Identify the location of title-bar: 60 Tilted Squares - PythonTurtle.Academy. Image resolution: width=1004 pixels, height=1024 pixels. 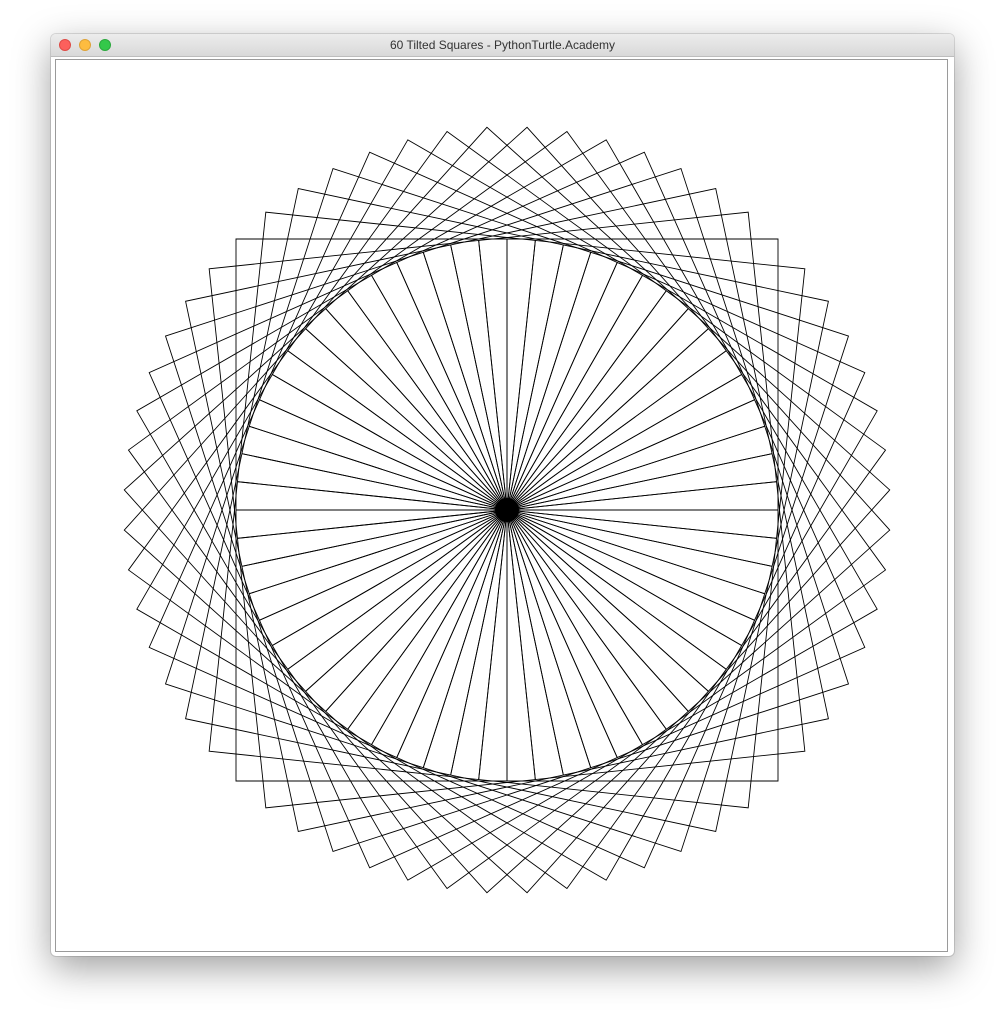
(502, 45).